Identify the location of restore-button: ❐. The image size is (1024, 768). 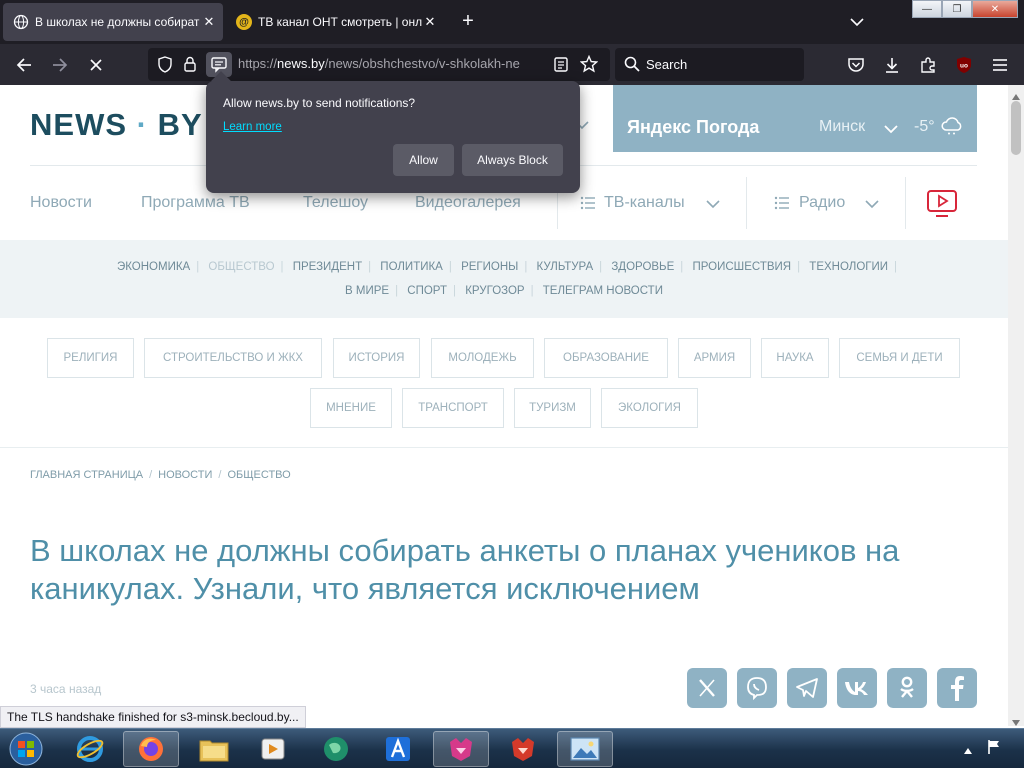
(957, 9).